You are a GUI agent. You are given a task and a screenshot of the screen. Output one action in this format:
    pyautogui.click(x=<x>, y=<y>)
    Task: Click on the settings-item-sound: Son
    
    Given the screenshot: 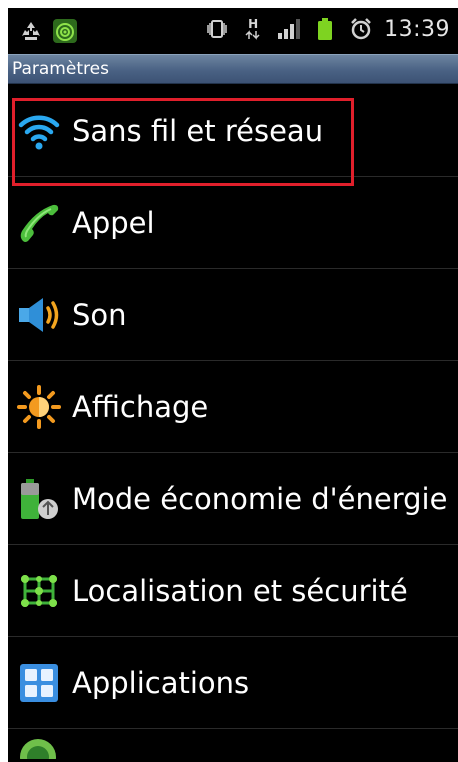 What is the action you would take?
    pyautogui.click(x=233, y=315)
    